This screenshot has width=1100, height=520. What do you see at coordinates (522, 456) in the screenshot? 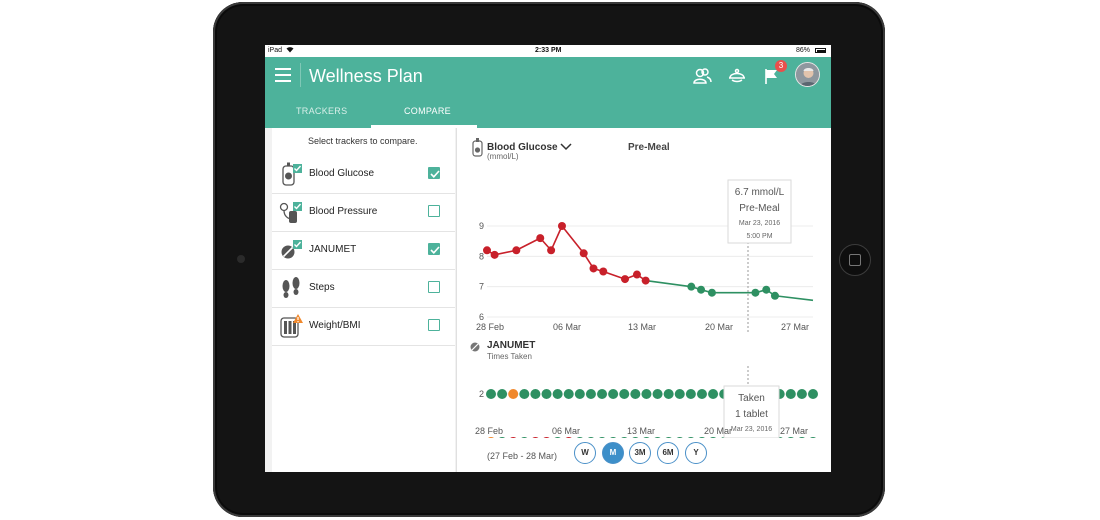
I see `date-range-label: (27 Feb - 28 Mar)` at bounding box center [522, 456].